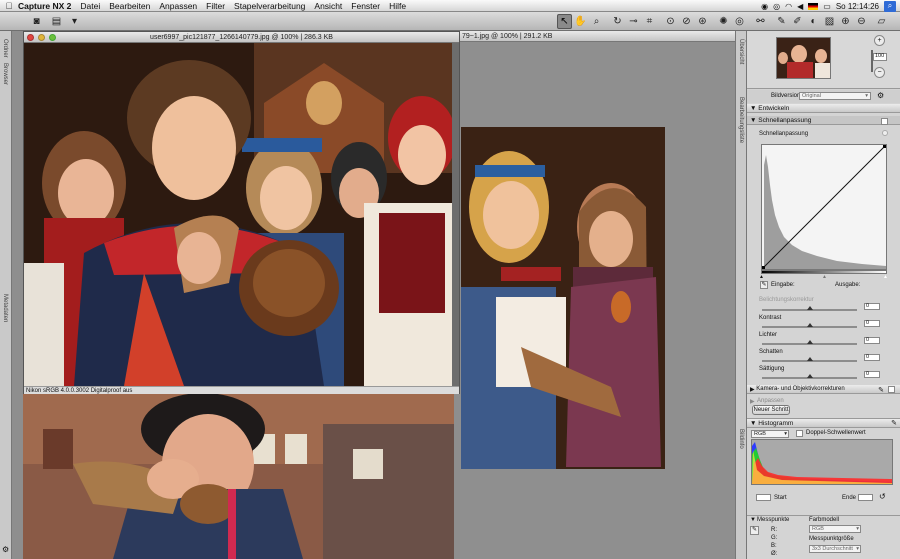  What do you see at coordinates (754, 530) in the screenshot?
I see `measure-eyedropper-icon: ✎` at bounding box center [754, 530].